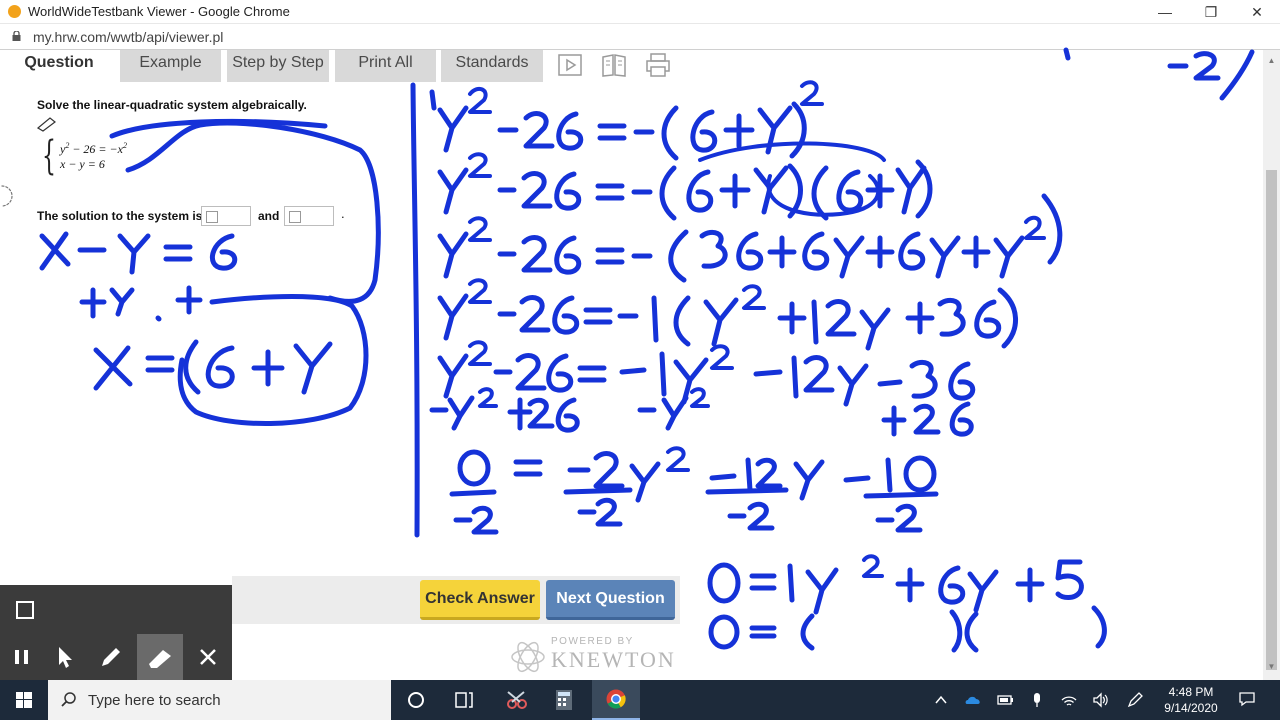 This screenshot has width=1280, height=720. Describe the element at coordinates (761, 516) in the screenshot. I see `ink-r7-d3` at that location.